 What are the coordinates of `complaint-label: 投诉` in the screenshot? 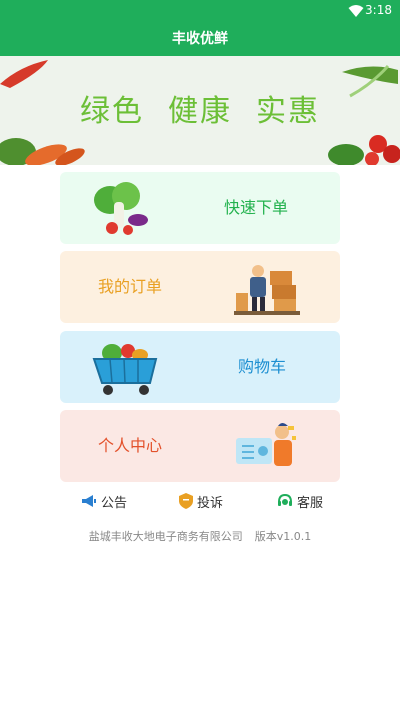 It's located at (210, 503).